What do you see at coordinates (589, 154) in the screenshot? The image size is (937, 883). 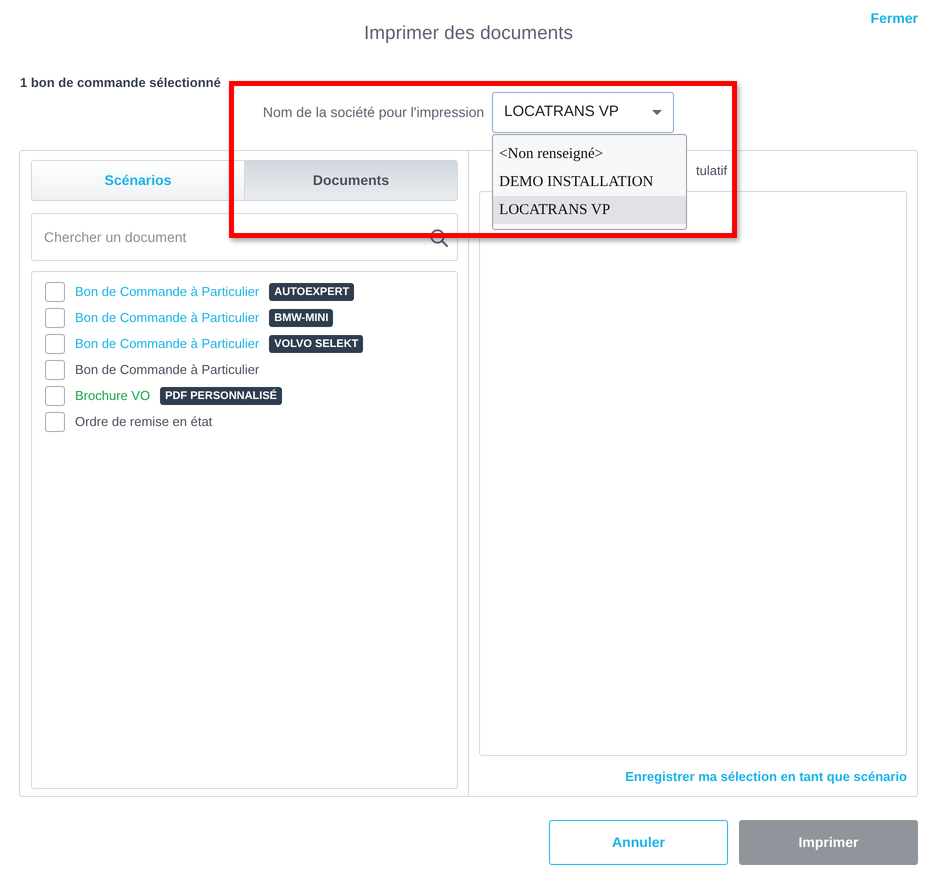 I see `dropdown-option: <Non renseigné>` at bounding box center [589, 154].